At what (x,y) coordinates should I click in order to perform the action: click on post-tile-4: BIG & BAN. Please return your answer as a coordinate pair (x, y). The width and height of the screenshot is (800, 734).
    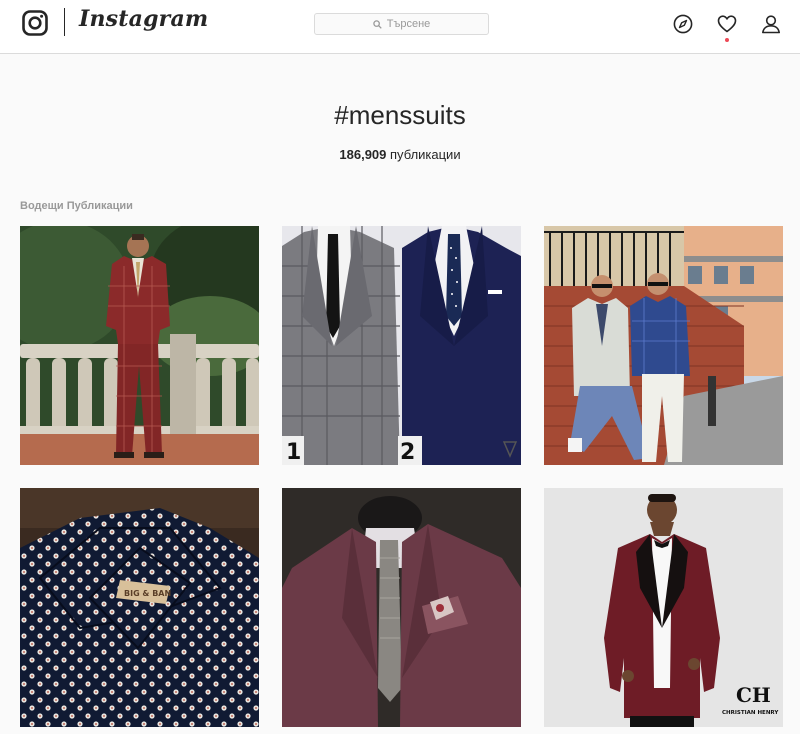
    Looking at the image, I should click on (139, 607).